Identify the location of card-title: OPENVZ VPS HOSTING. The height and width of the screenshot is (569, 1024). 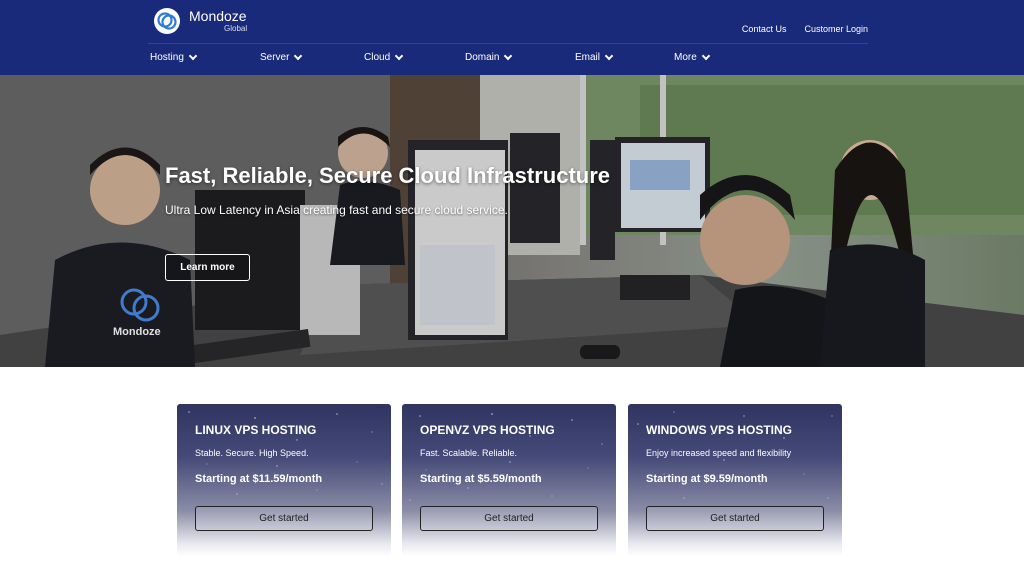
(487, 430).